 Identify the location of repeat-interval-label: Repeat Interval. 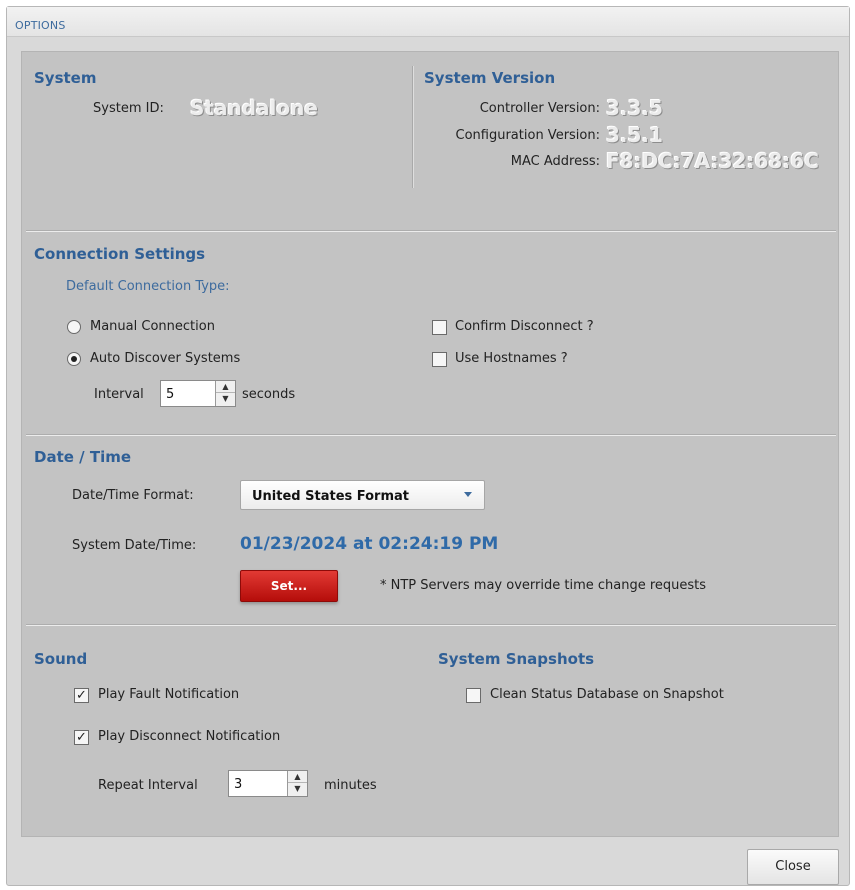
(148, 785).